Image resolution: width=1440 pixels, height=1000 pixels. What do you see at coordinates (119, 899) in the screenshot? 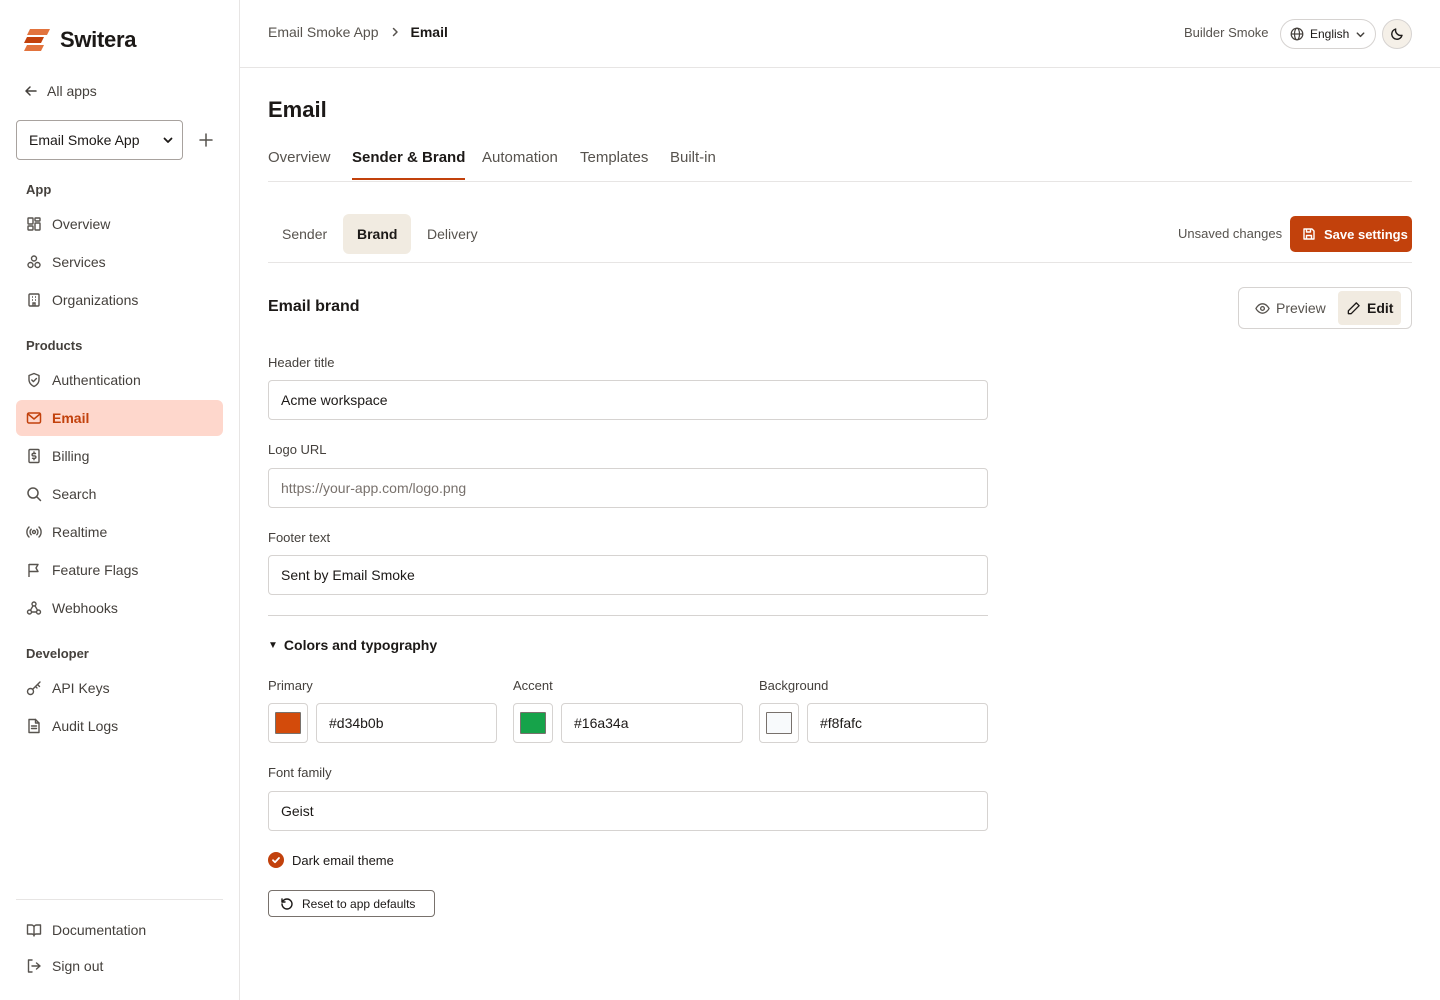
I see `sidebar-divider` at bounding box center [119, 899].